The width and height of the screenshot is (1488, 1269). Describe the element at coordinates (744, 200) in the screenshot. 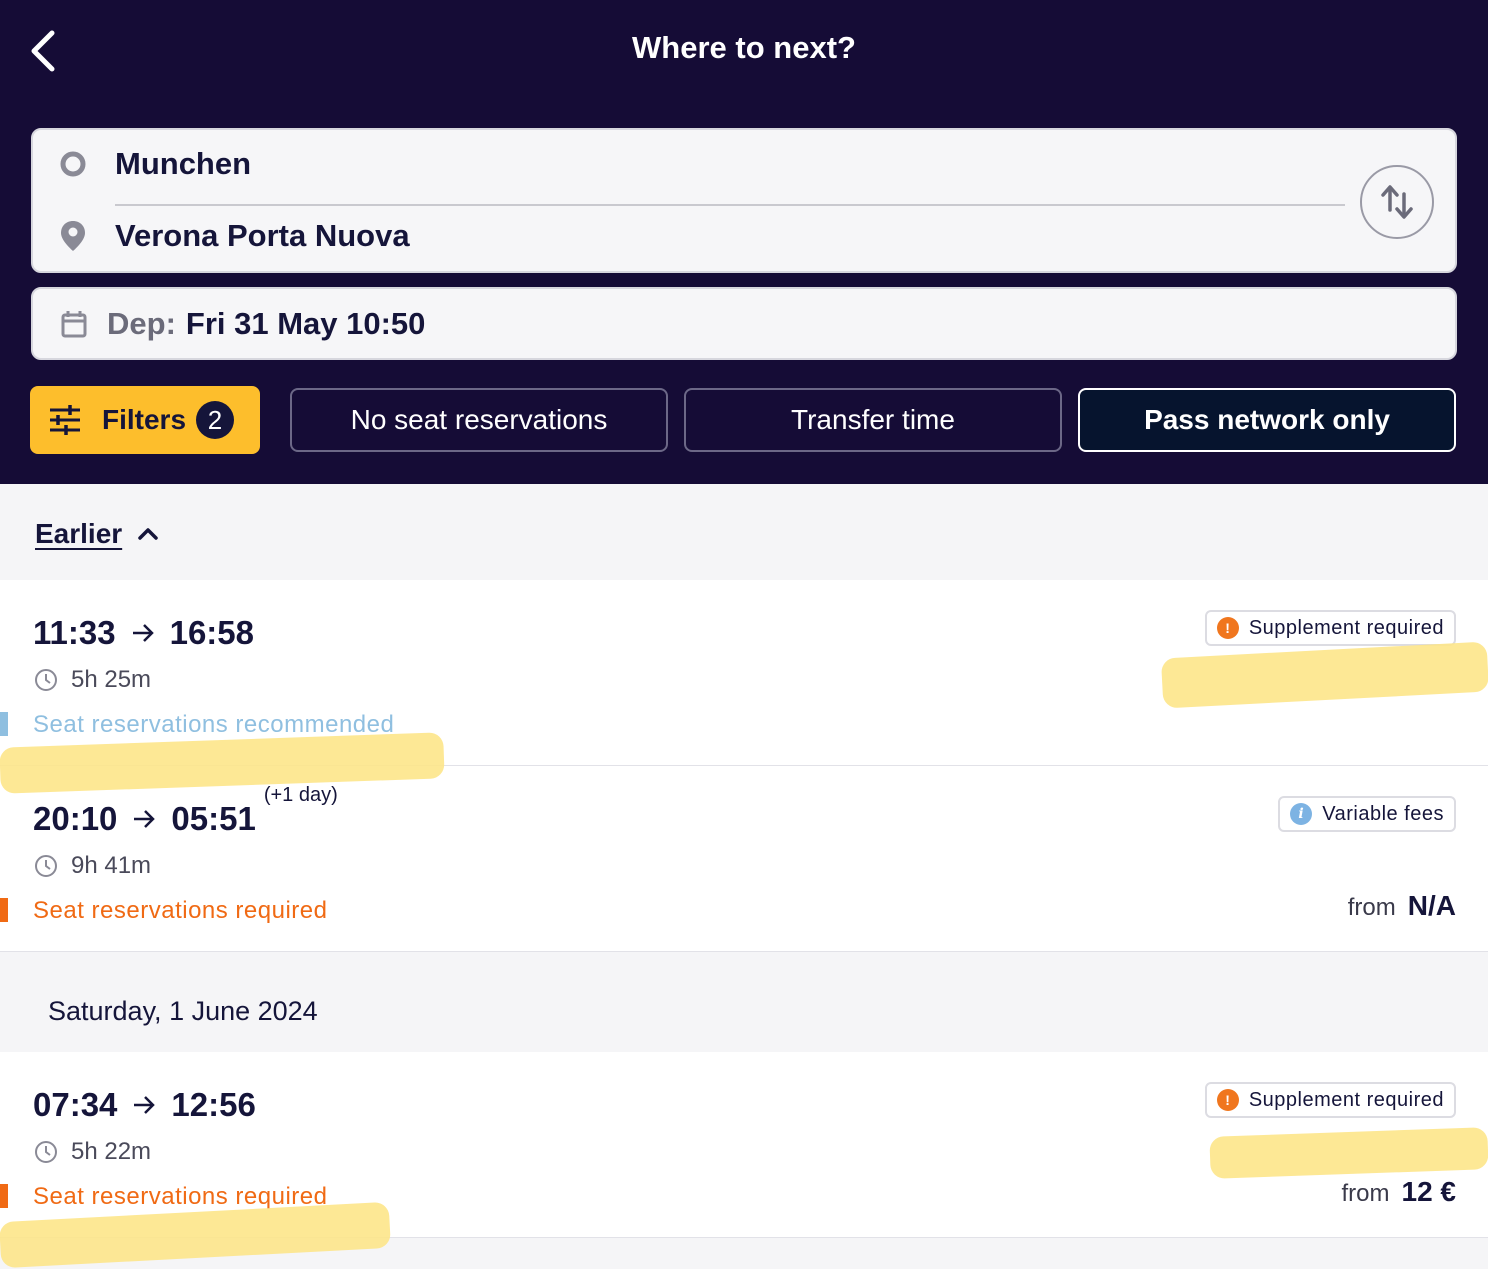

I see `route-card: Munchen Verona Porta Nuova` at that location.